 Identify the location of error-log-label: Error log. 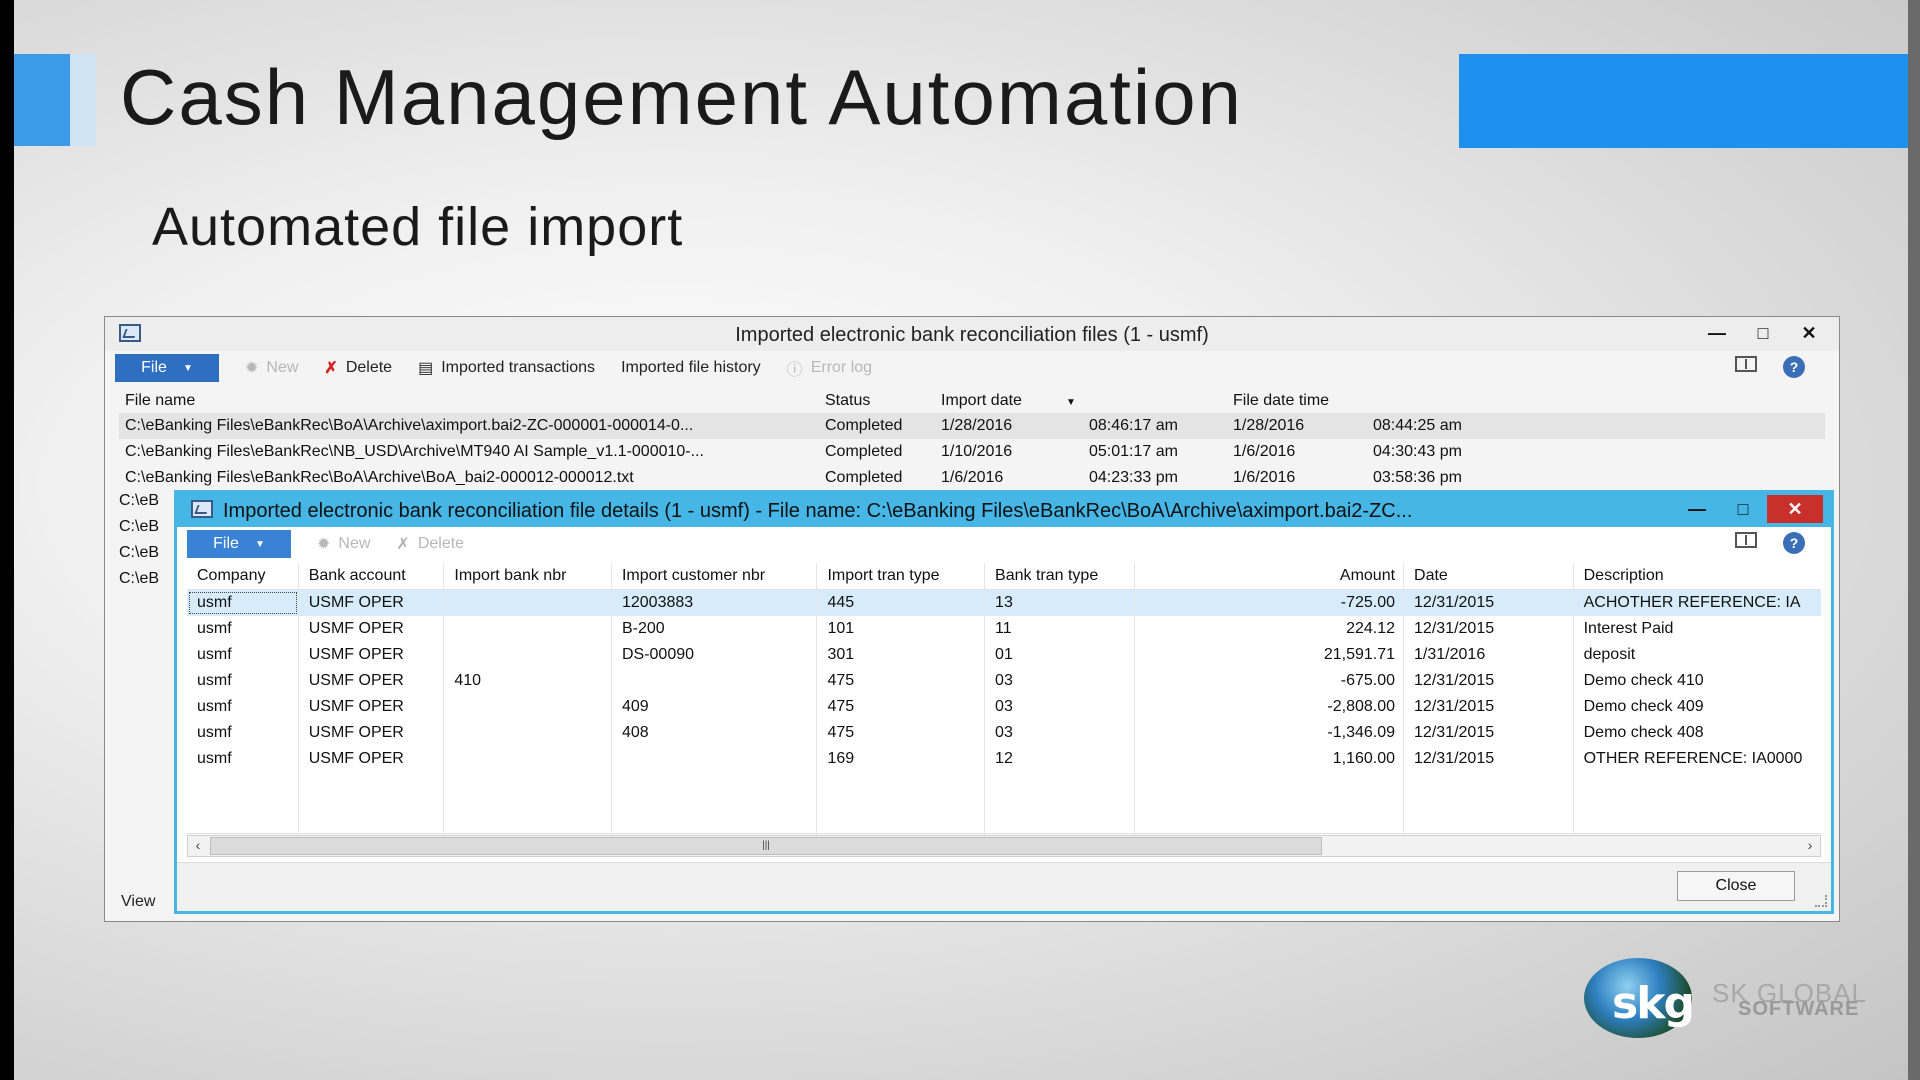
(841, 367).